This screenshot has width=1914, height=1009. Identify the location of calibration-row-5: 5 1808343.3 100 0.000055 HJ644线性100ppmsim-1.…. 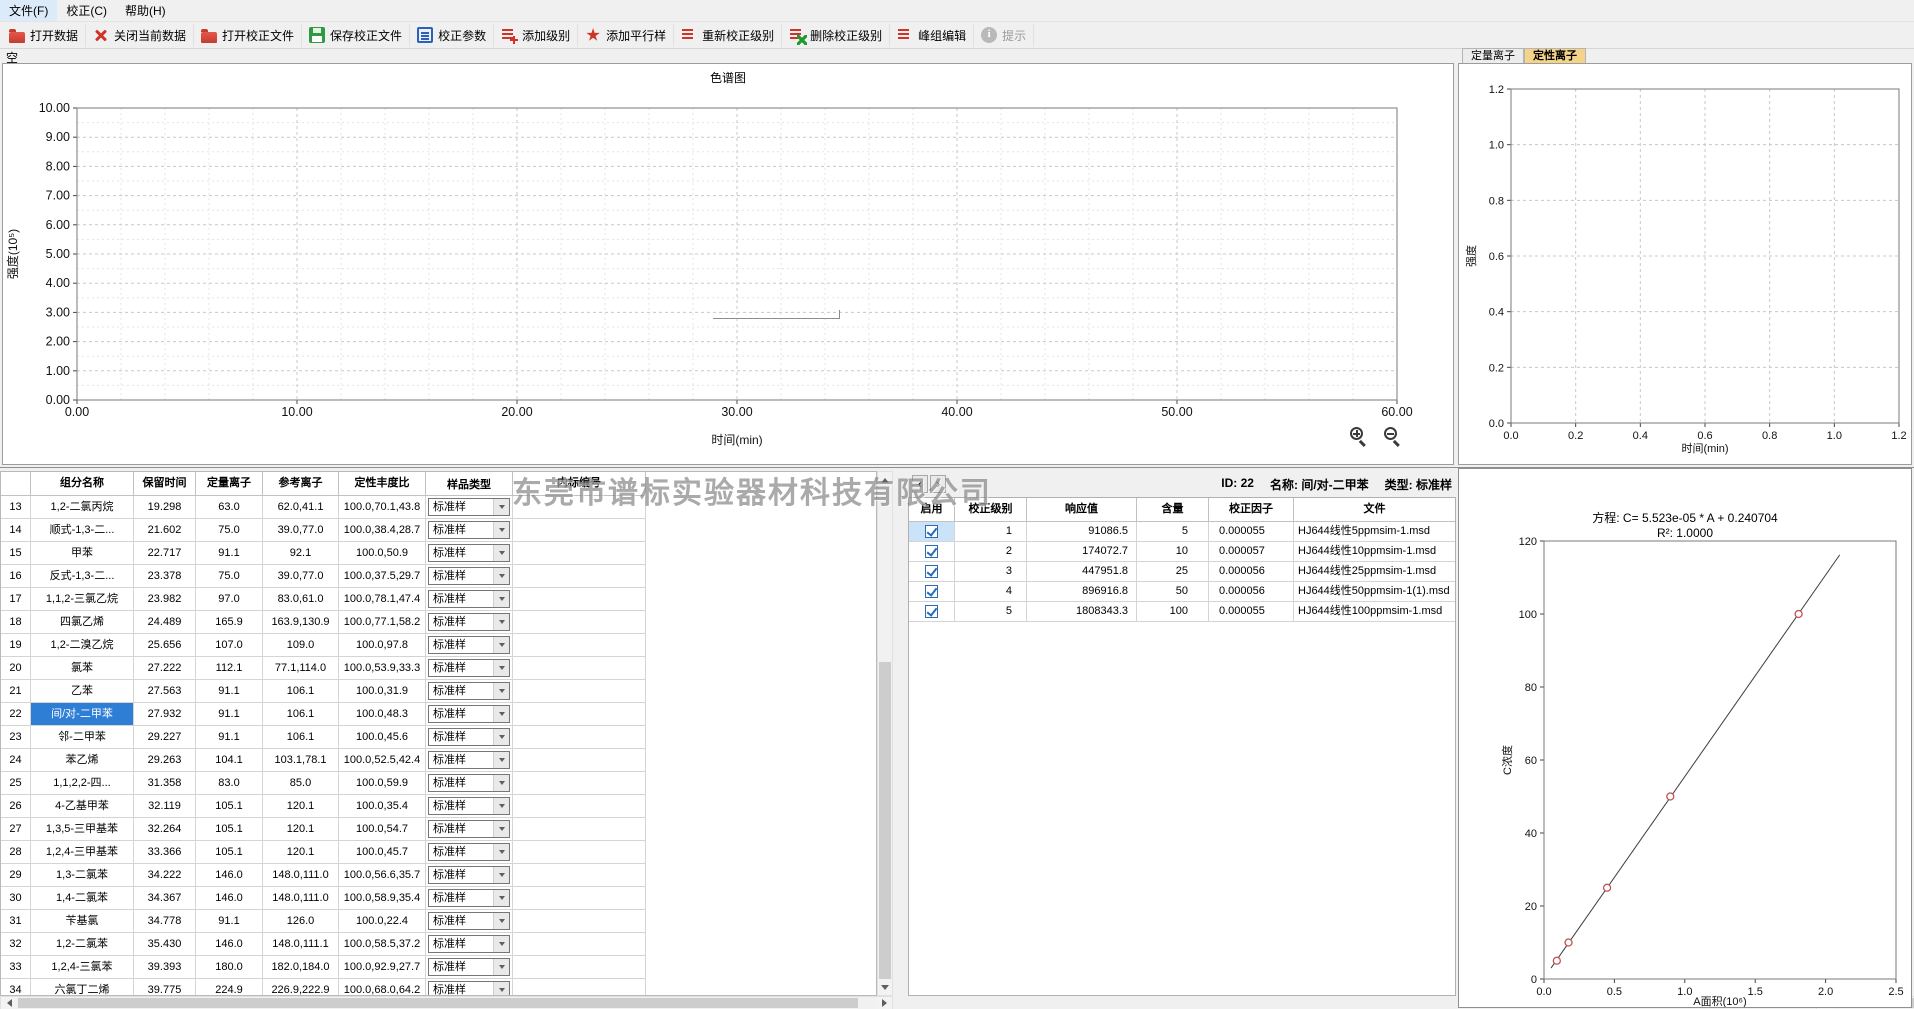
(1182, 612).